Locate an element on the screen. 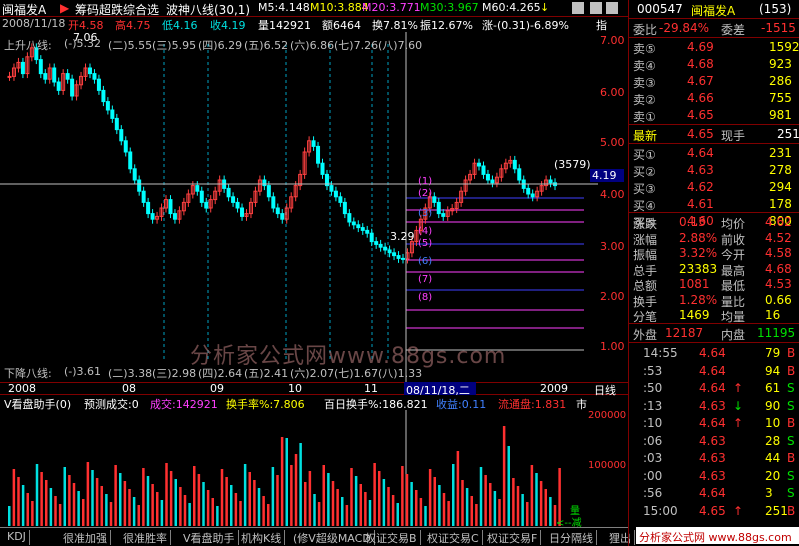 The image size is (799, 546). volume-y-tick: 100000 is located at coordinates (607, 465).